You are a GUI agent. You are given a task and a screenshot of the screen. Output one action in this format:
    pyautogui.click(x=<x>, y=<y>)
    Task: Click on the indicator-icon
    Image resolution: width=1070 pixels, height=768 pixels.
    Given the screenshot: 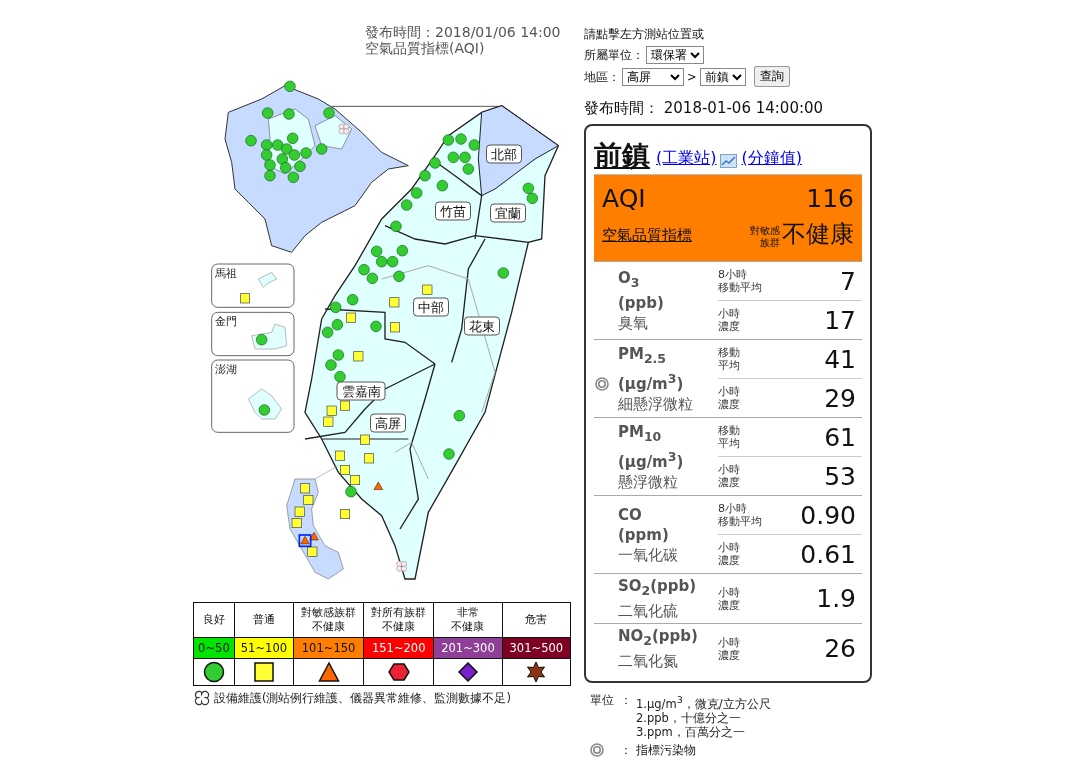 What is the action you would take?
    pyautogui.click(x=597, y=749)
    